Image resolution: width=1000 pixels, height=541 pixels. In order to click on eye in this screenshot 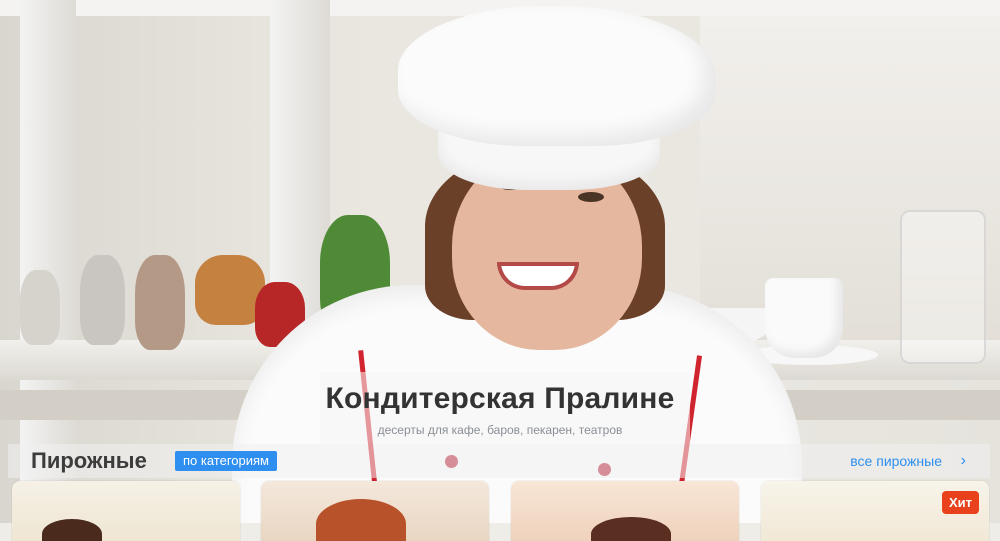, I will do `click(591, 197)`.